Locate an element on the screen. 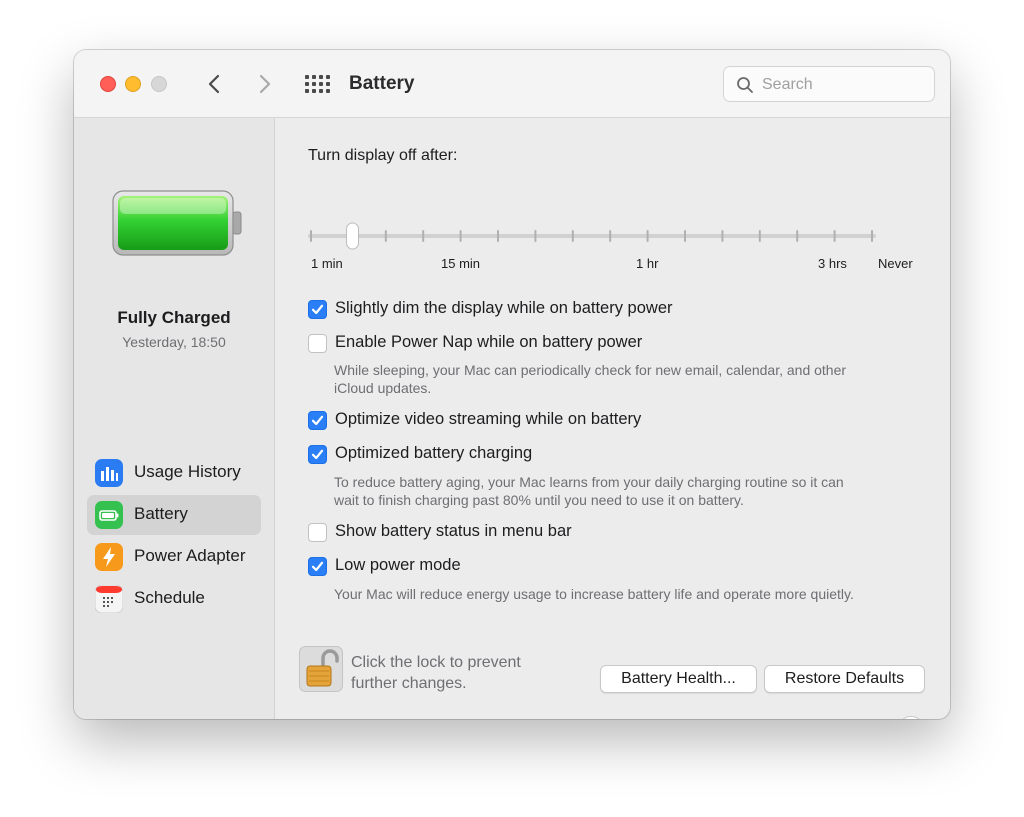 Image resolution: width=1024 pixels, height=817 pixels. sidebar-item-label: Battery is located at coordinates (161, 513).